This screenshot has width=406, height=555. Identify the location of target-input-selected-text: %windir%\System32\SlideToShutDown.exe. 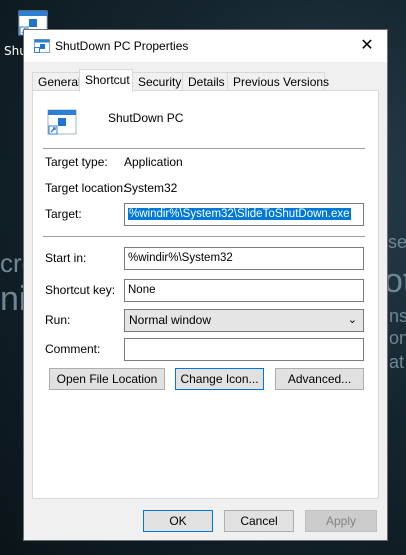
(239, 214).